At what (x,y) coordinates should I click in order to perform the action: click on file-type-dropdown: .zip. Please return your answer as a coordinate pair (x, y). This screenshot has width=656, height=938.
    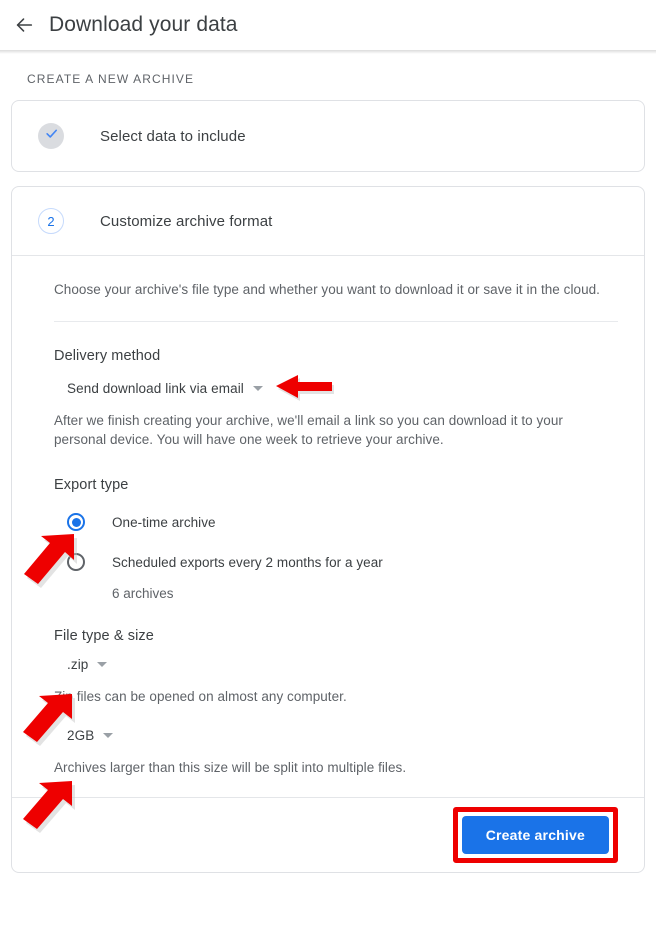
    Looking at the image, I should click on (87, 664).